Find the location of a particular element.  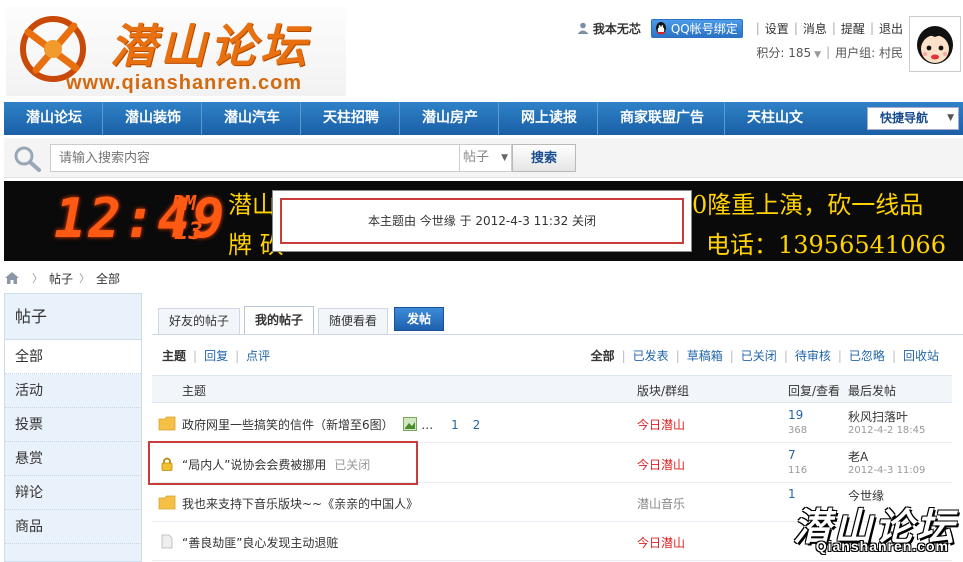

search-icon is located at coordinates (27, 159).